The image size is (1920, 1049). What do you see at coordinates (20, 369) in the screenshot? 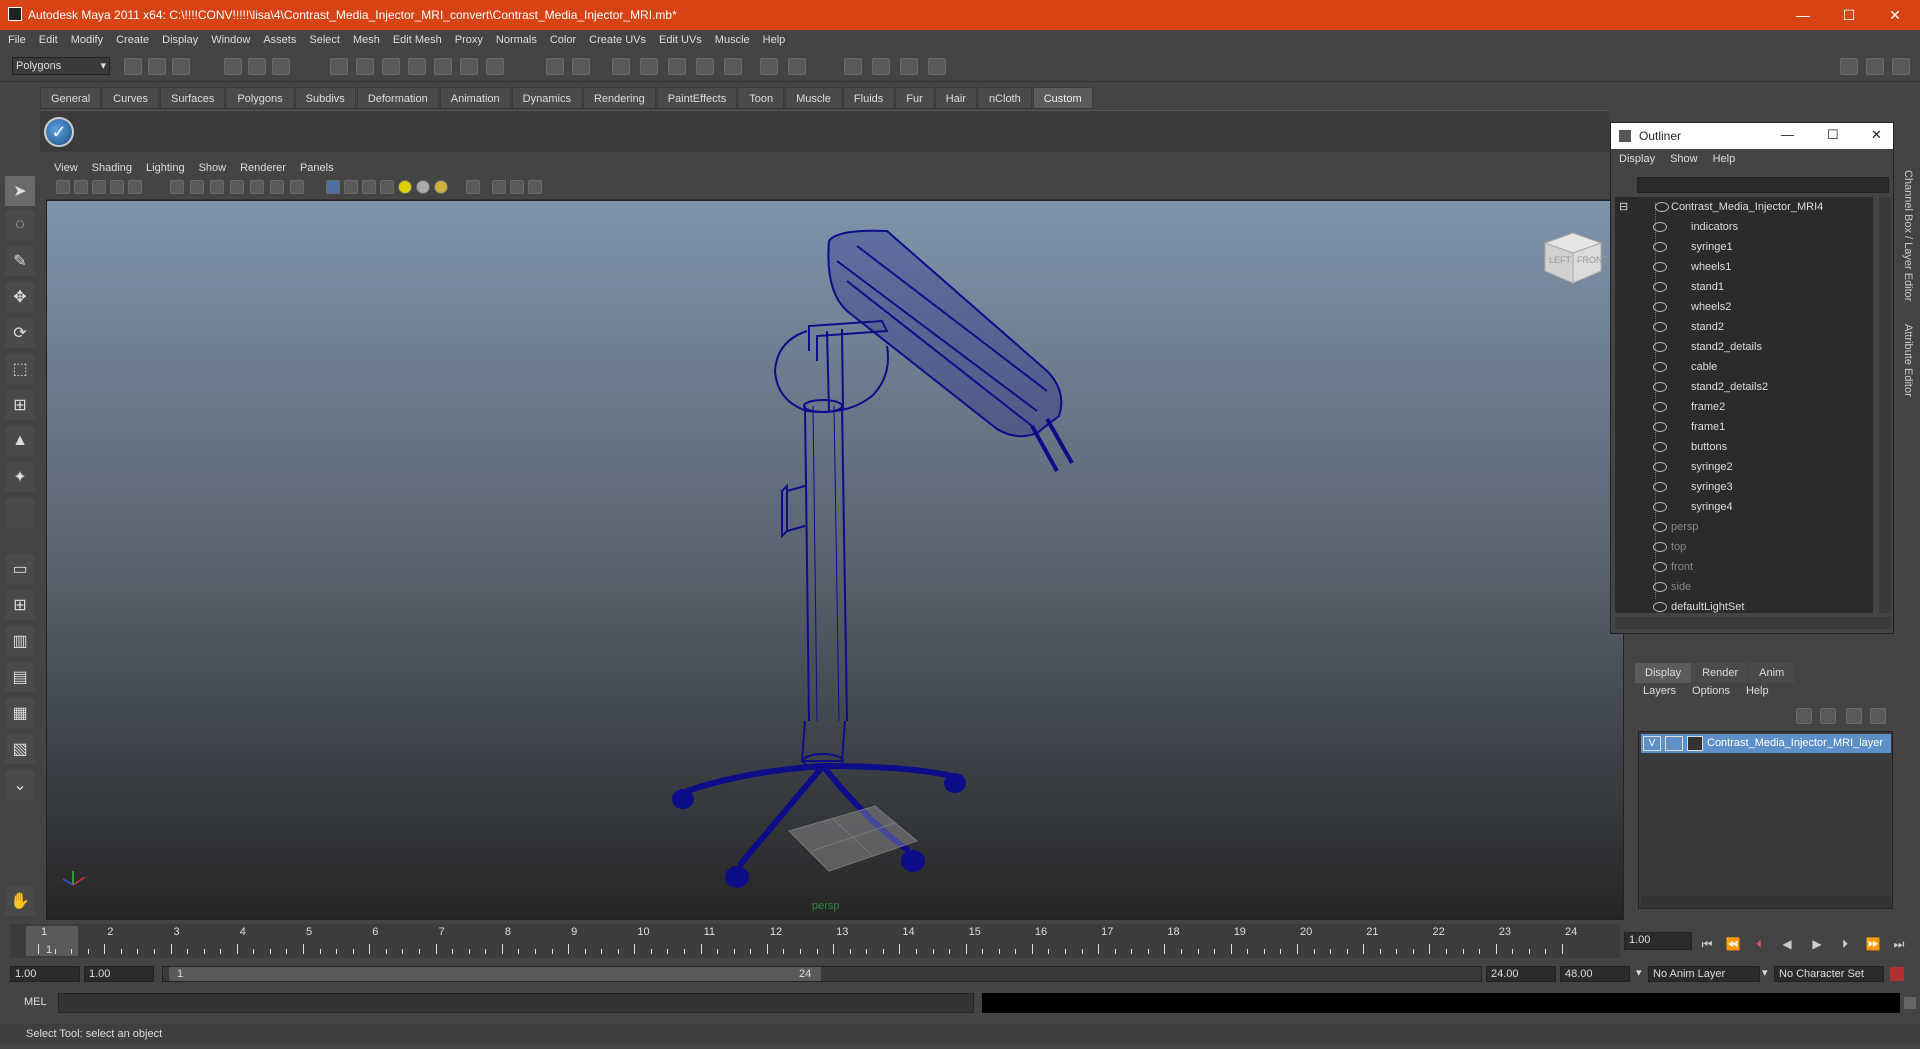
I see `scale-tool-icon: ⬚` at bounding box center [20, 369].